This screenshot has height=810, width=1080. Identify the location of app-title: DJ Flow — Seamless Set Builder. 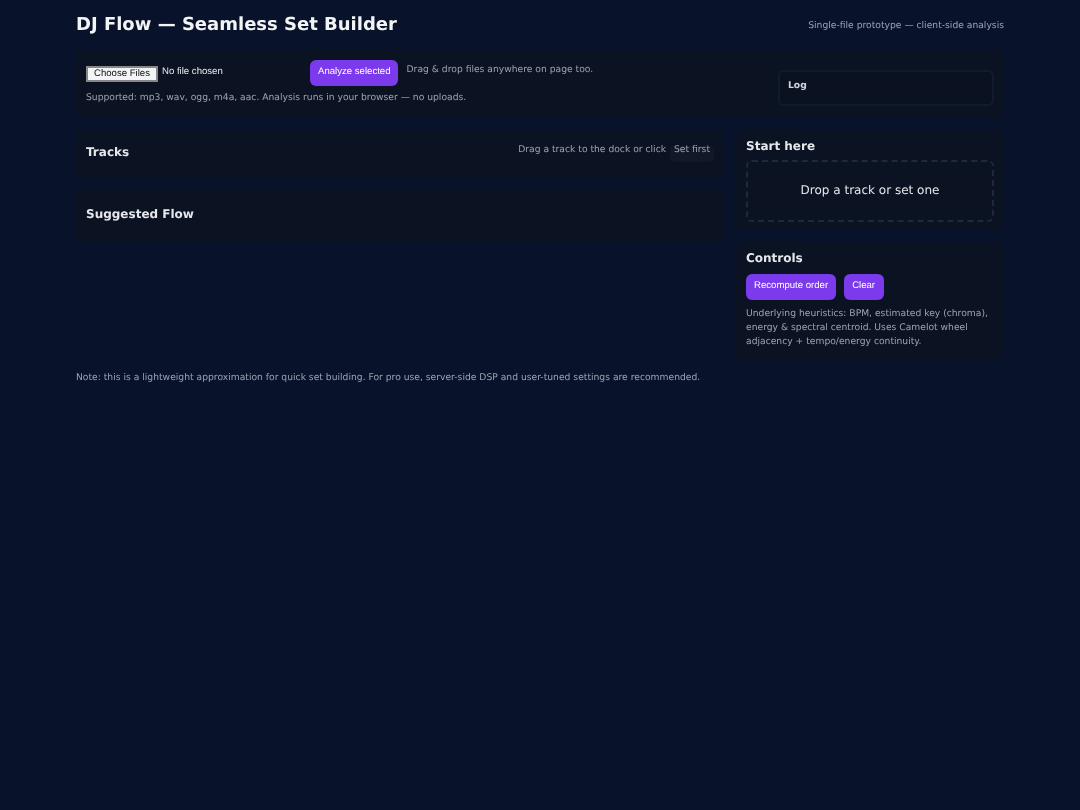
(236, 27).